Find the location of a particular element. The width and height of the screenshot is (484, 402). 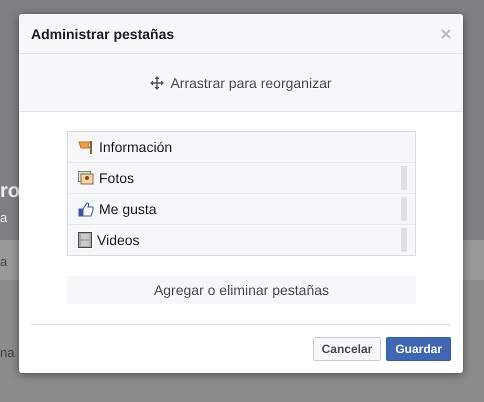

tab-label: Información is located at coordinates (136, 147).